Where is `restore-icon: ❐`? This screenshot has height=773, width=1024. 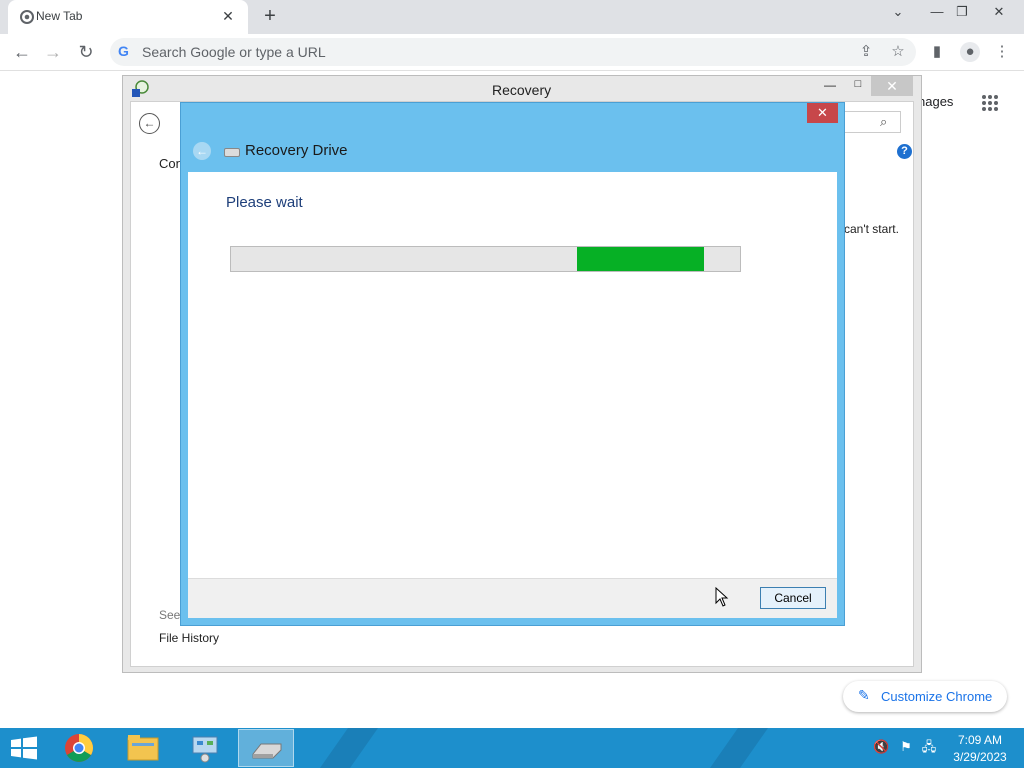
restore-icon: ❐ is located at coordinates (962, 13).